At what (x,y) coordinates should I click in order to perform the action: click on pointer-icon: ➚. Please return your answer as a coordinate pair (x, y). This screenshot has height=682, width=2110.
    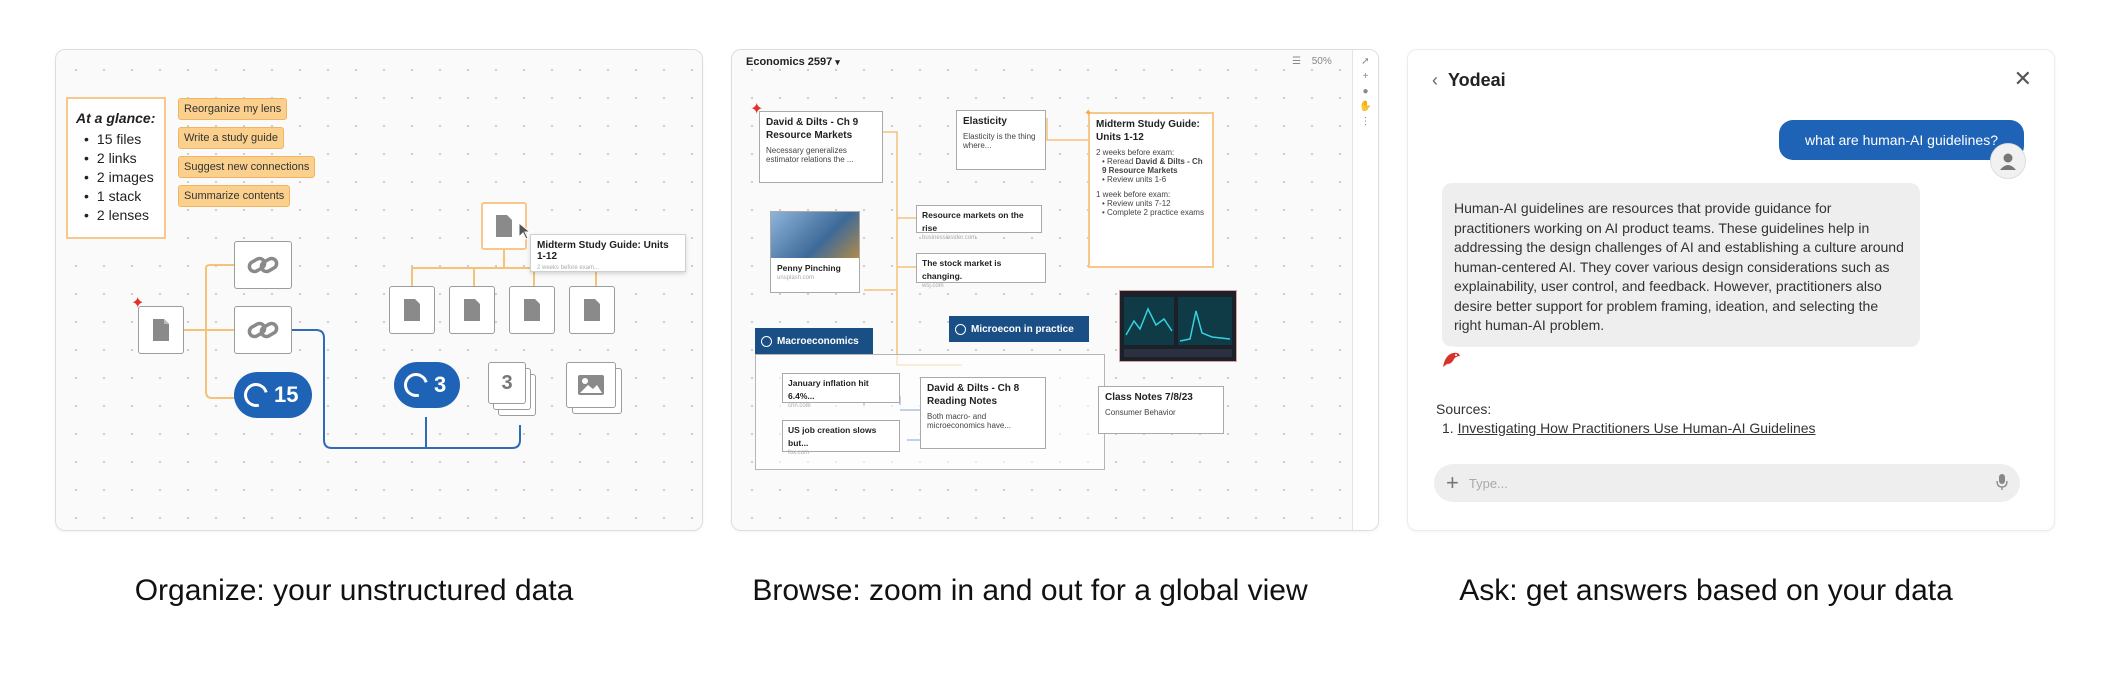
    Looking at the image, I should click on (1365, 61).